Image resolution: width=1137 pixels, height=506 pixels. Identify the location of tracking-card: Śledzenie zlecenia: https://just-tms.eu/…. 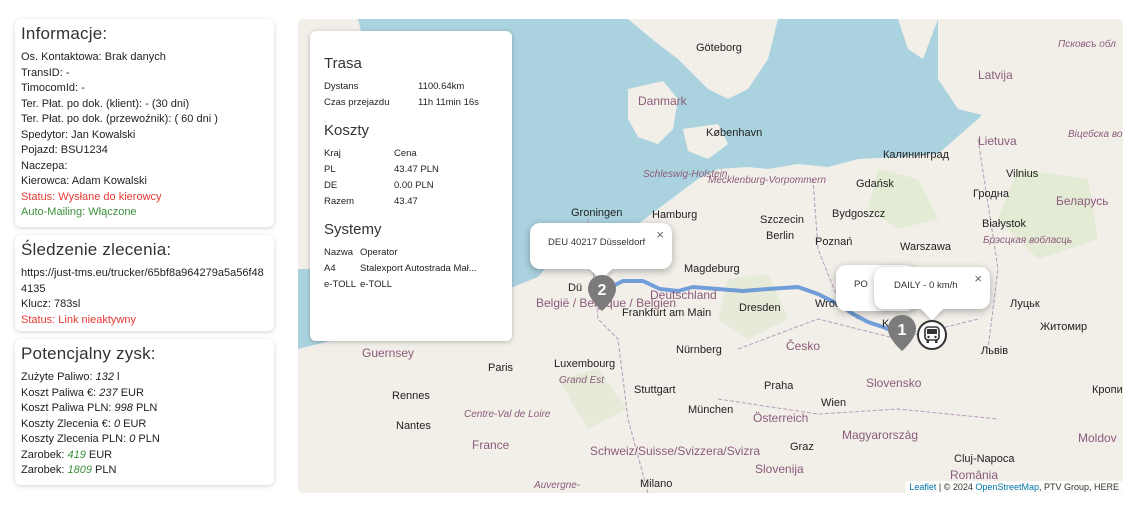
(144, 283).